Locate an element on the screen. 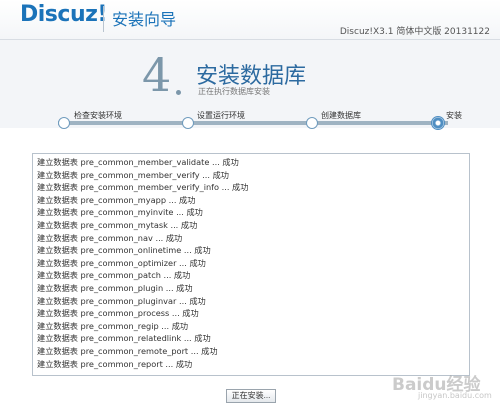 The width and height of the screenshot is (500, 418). log-line: 建立数据表 pre_common_myinvite ... 成功 is located at coordinates (120, 212).